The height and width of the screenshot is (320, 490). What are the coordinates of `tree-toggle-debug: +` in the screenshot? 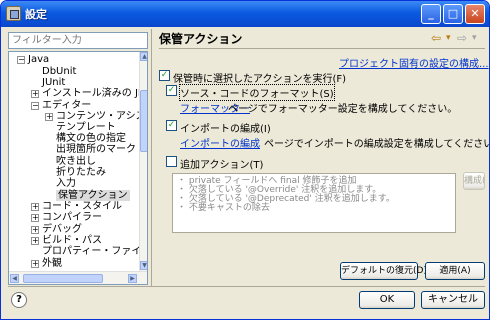 It's located at (35, 230).